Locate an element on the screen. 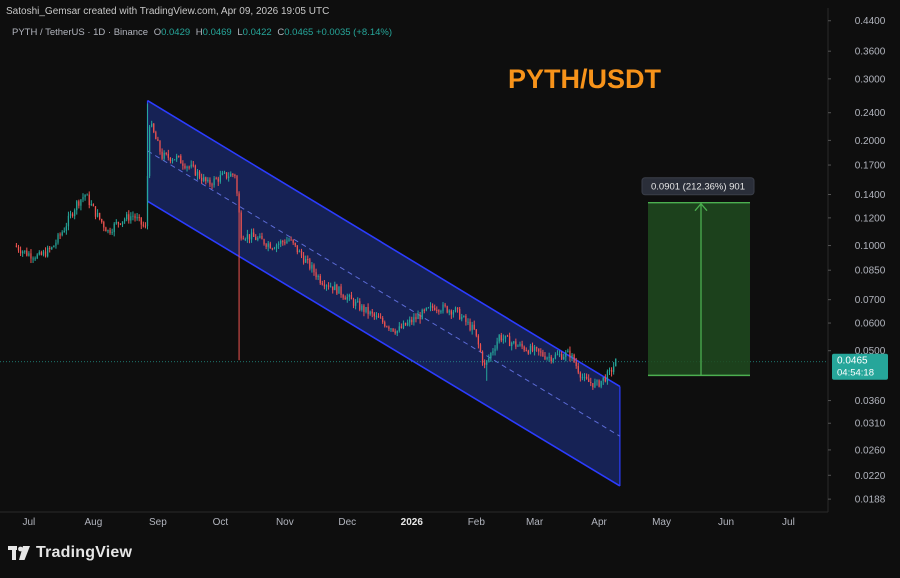  measure-tool: 0.0901 (212.36%) 901 is located at coordinates (698, 277).